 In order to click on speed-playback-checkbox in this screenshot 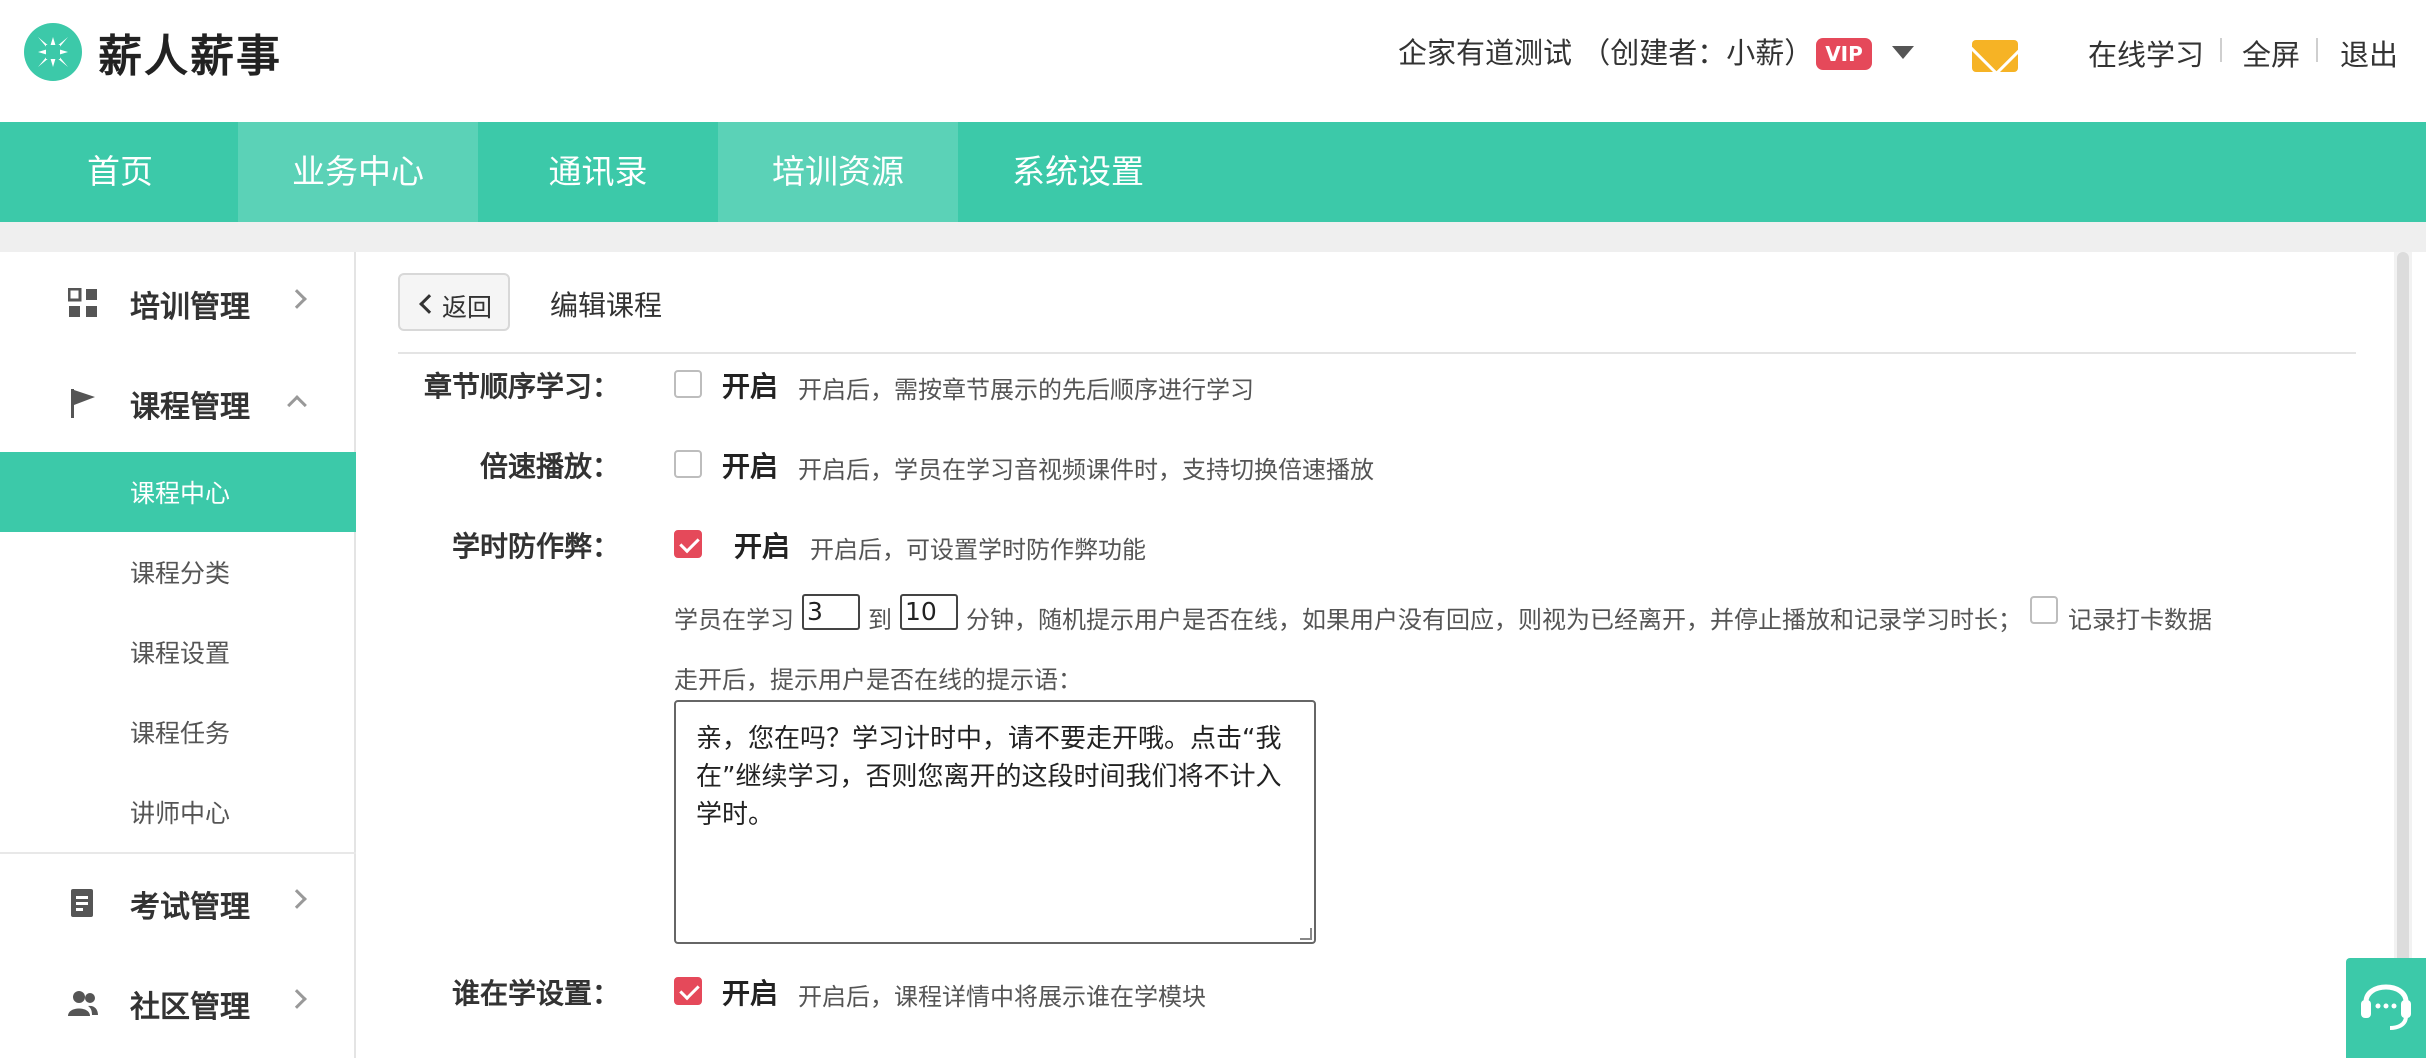, I will do `click(688, 464)`.